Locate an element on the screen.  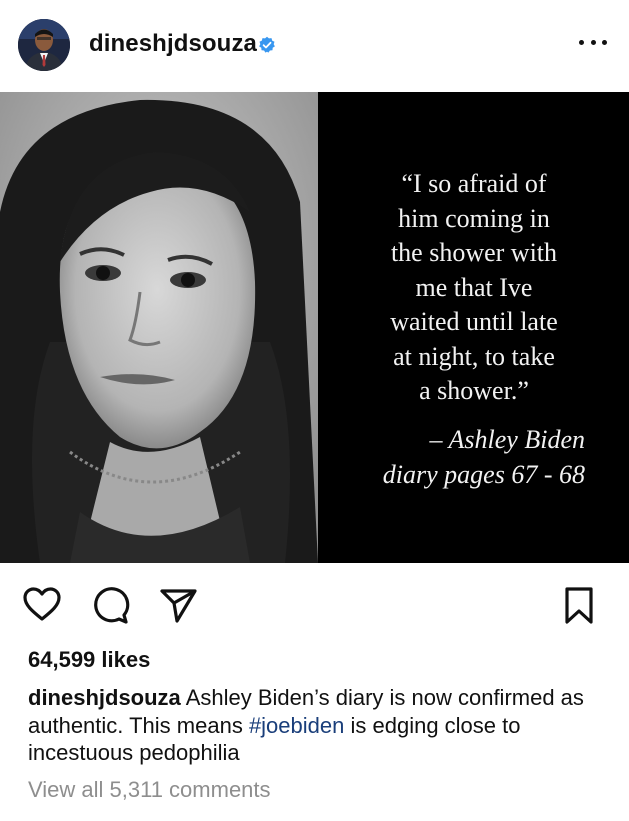
heart-icon is located at coordinates (42, 605).